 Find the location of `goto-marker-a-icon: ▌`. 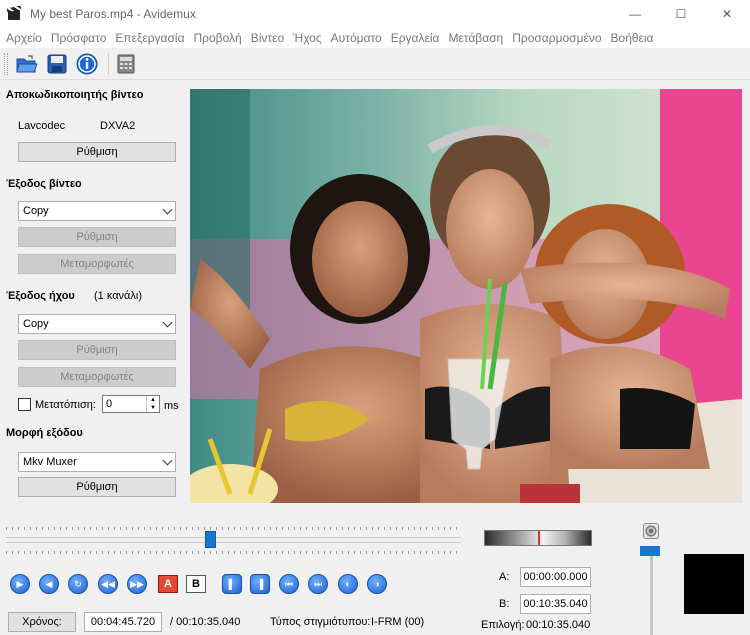

goto-marker-a-icon: ▌ is located at coordinates (232, 584).